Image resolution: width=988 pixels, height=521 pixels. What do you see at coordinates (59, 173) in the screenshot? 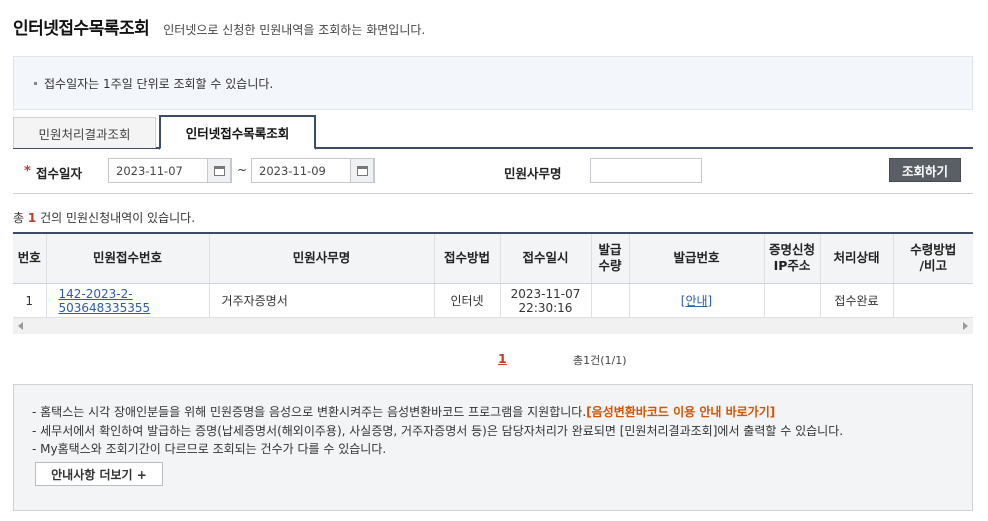
I see `date-label: 접수일자` at bounding box center [59, 173].